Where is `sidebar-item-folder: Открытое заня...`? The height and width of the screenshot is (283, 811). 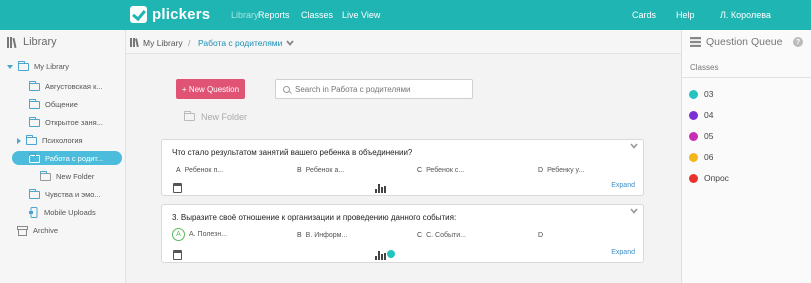 sidebar-item-folder: Открытое заня... is located at coordinates (66, 122).